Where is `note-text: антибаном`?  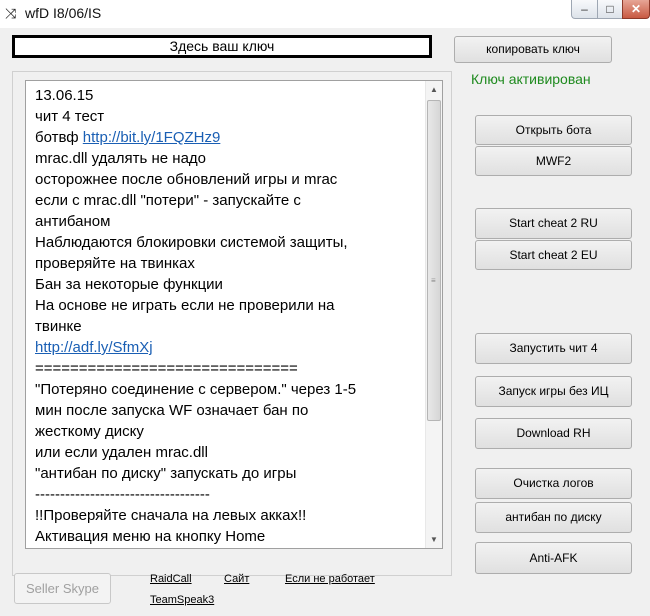
note-text: антибаном is located at coordinates (73, 221).